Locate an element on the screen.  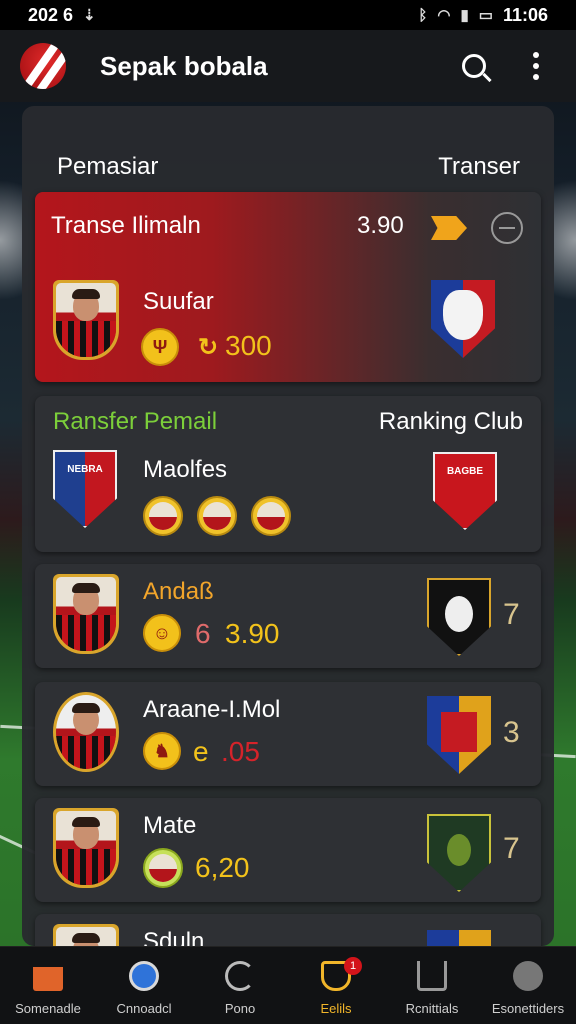
badge-icon is located at coordinates (163, 868).